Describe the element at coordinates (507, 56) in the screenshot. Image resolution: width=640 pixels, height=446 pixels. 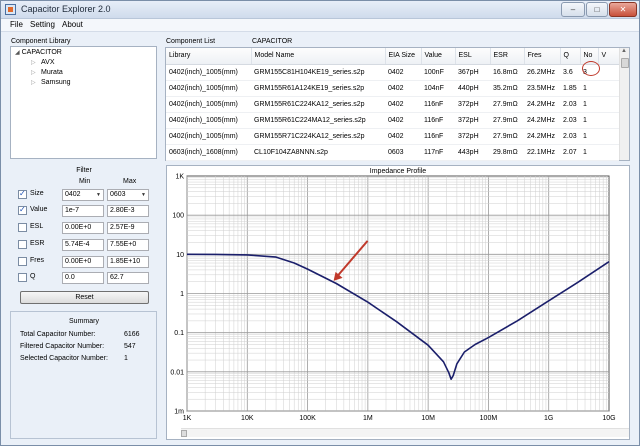
I see `column-header: ESR` at that location.